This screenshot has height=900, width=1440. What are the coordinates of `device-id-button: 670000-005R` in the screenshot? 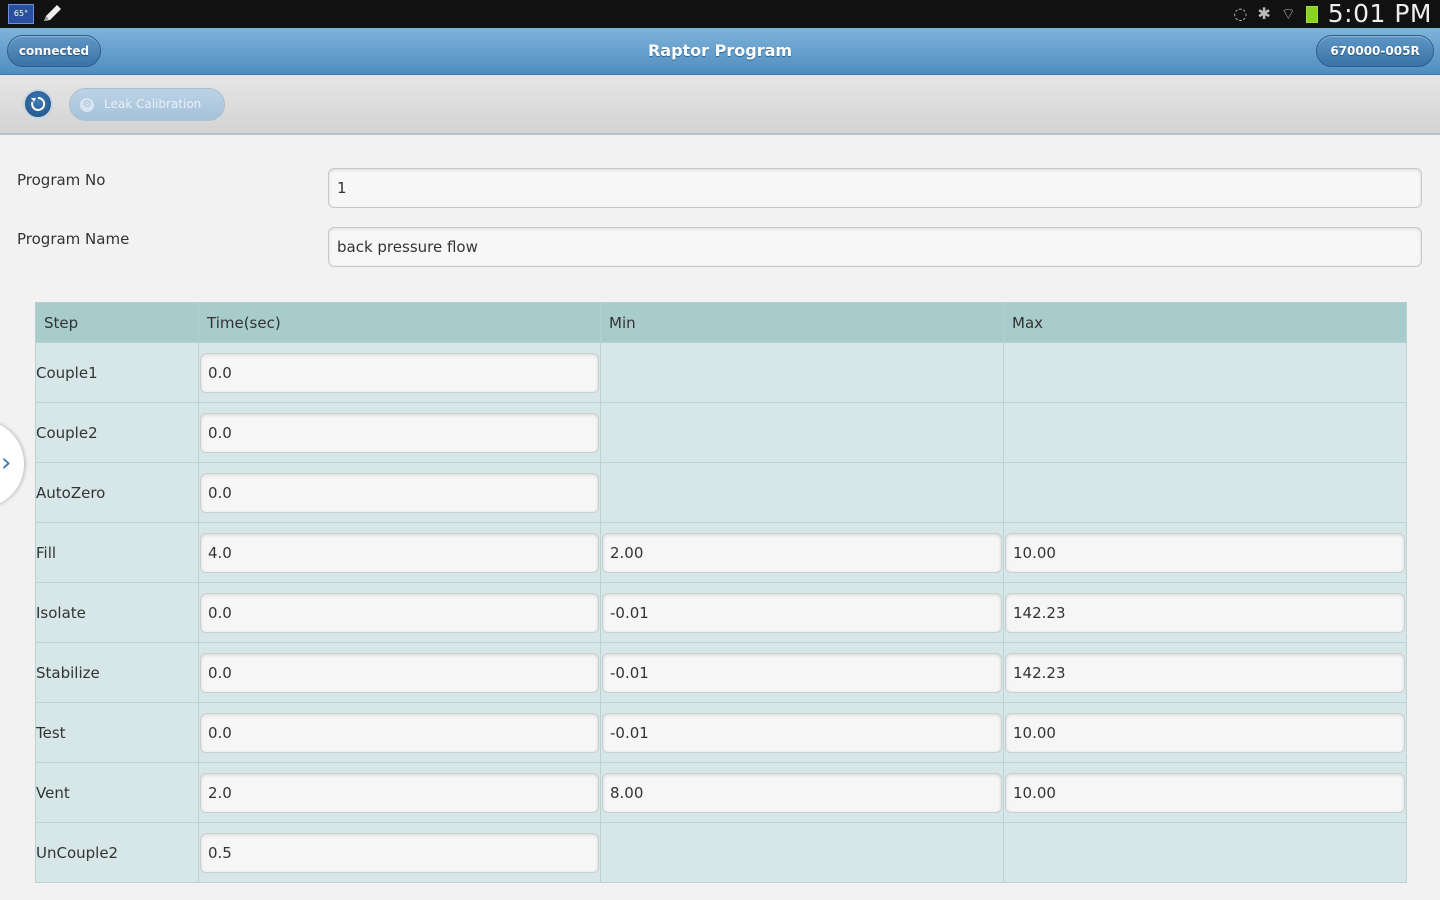 It's located at (1375, 51).